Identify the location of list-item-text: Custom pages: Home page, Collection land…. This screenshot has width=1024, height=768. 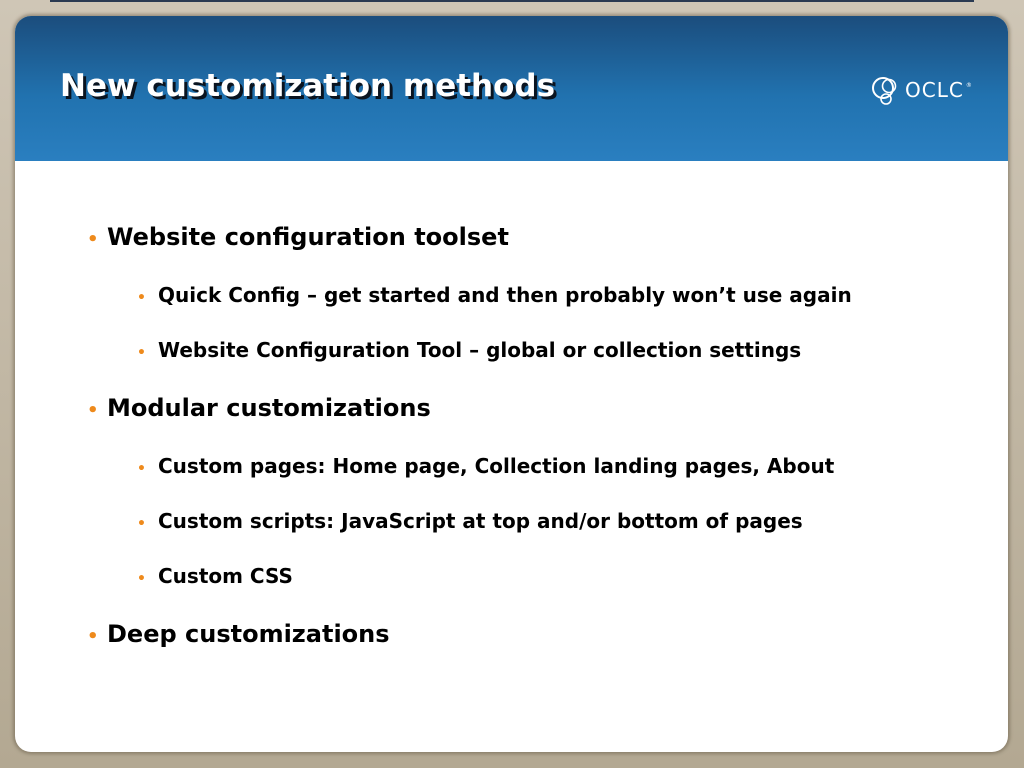
(496, 466).